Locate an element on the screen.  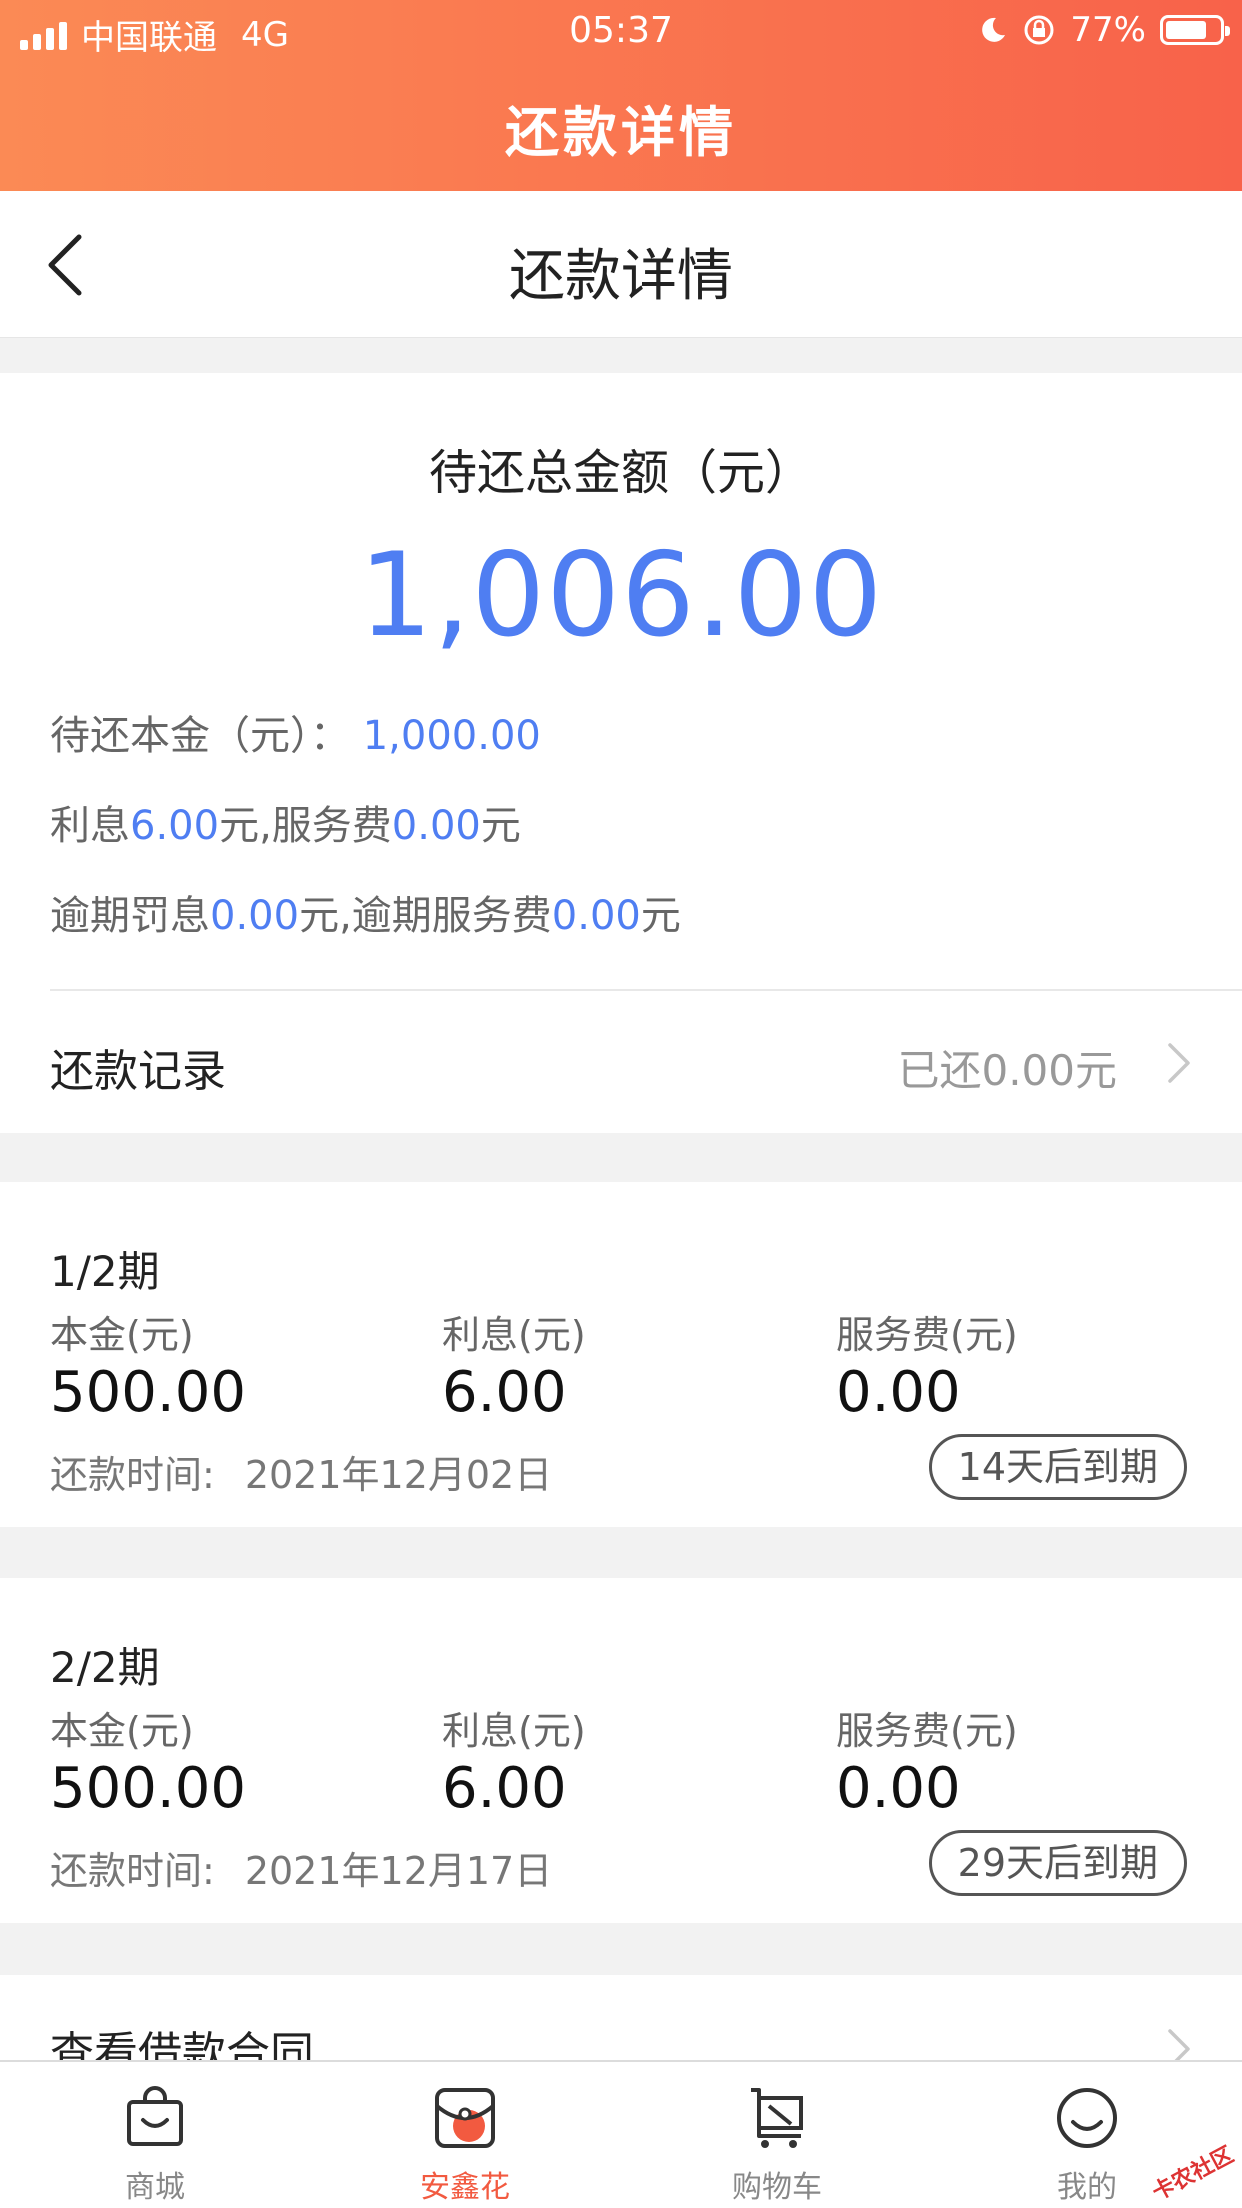
principal-line: 待还本金（元）： 1,000.00 is located at coordinates (295, 732).